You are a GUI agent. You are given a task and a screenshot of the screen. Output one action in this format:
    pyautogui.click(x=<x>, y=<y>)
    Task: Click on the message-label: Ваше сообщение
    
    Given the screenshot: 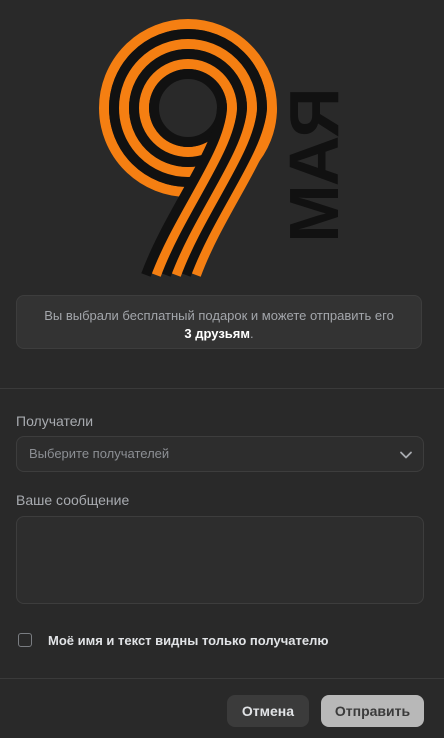 What is the action you would take?
    pyautogui.click(x=73, y=500)
    